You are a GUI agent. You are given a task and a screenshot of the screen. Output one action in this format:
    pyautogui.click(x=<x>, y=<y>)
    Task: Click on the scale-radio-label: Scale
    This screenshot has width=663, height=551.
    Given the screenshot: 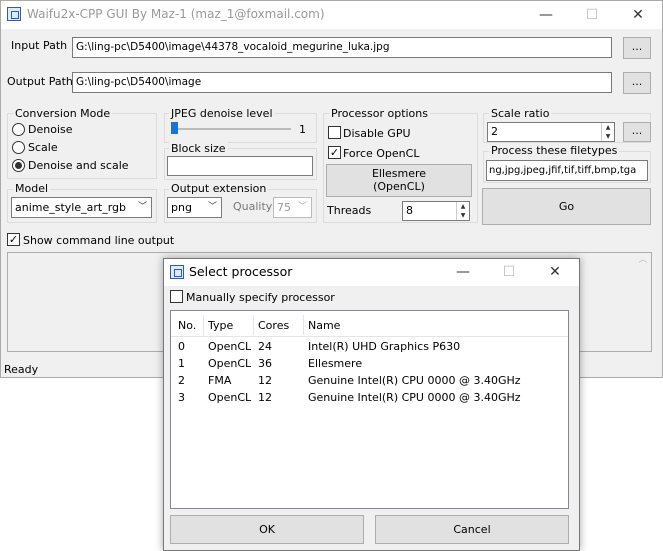 What is the action you would take?
    pyautogui.click(x=43, y=147)
    